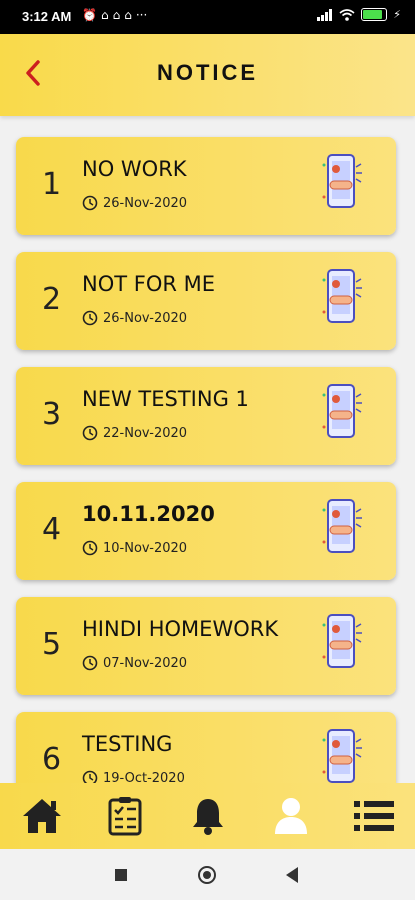 Image resolution: width=415 pixels, height=900 pixels. I want to click on nav-home, so click(42, 816).